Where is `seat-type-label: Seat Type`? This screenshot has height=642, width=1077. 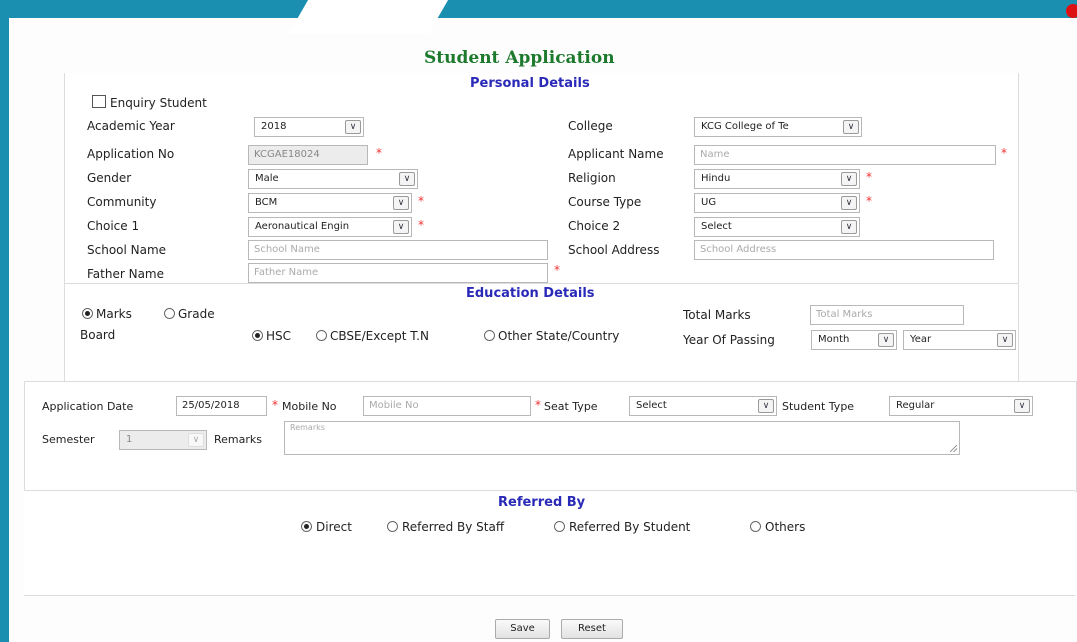
seat-type-label: Seat Type is located at coordinates (571, 406).